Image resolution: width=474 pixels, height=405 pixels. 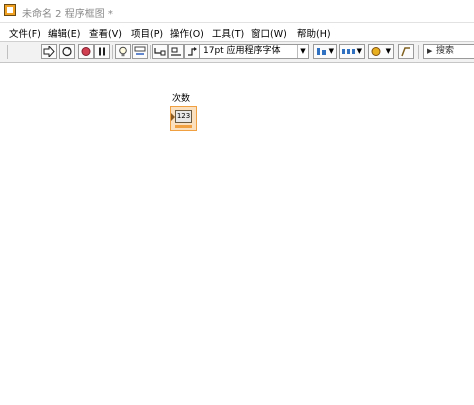 What do you see at coordinates (187, 33) in the screenshot?
I see `menu-operate: 操作(O)` at bounding box center [187, 33].